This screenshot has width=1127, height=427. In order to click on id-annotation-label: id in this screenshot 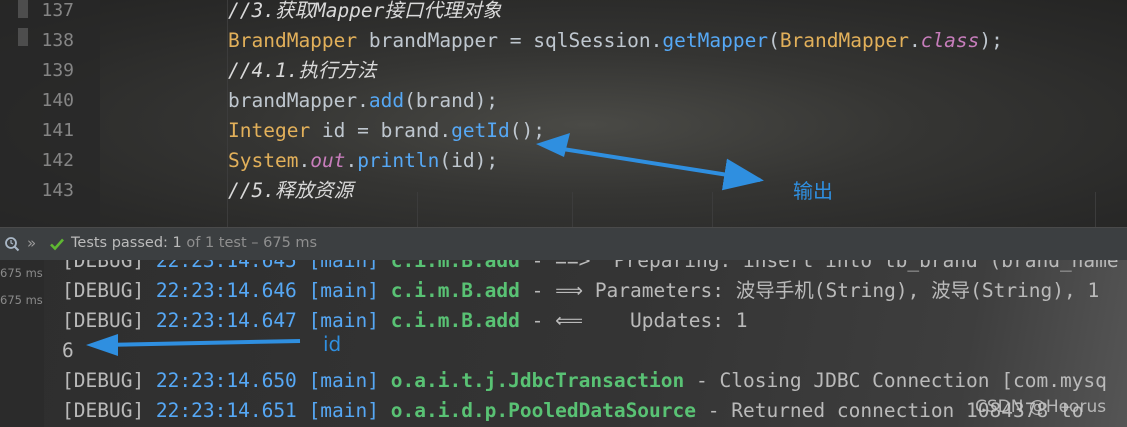, I will do `click(332, 344)`.